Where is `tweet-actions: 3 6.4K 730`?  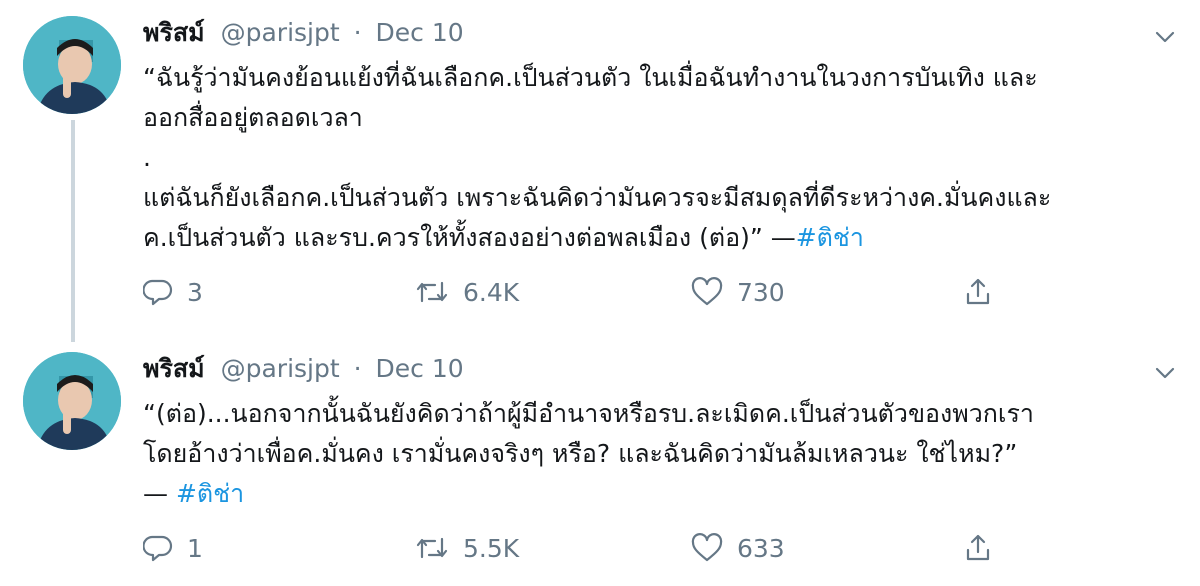
tweet-actions: 3 6.4K 730 is located at coordinates (573, 292).